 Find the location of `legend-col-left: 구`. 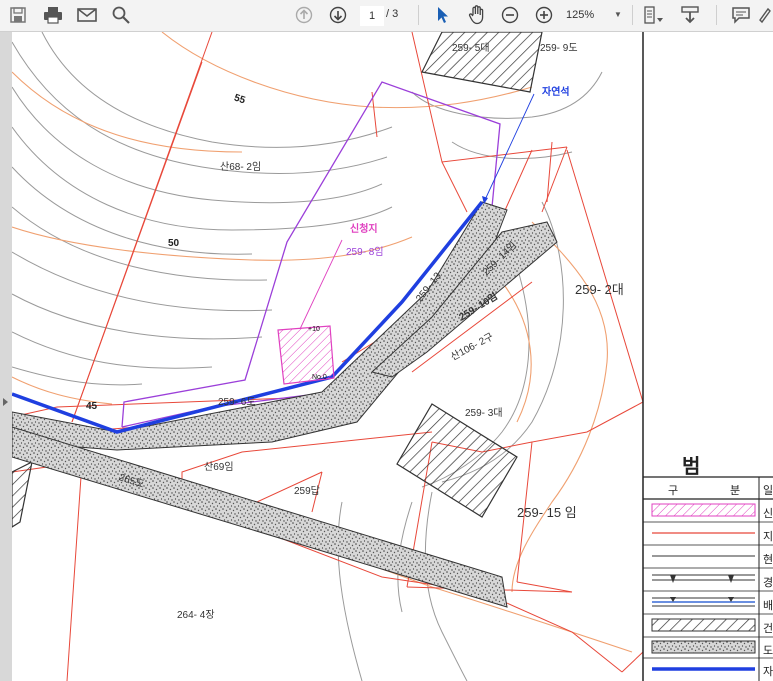

legend-col-left: 구 is located at coordinates (673, 491).